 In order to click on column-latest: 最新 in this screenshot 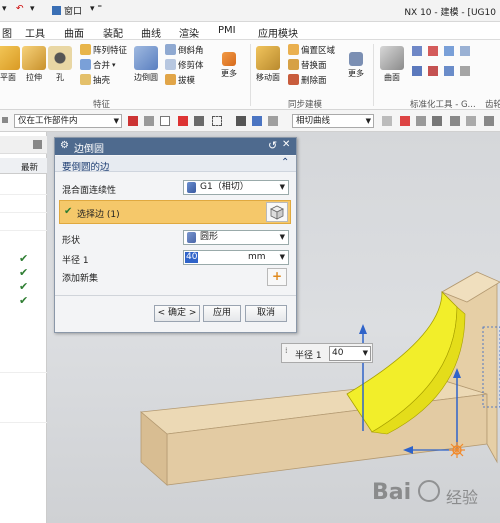, I will do `click(29, 167)`.